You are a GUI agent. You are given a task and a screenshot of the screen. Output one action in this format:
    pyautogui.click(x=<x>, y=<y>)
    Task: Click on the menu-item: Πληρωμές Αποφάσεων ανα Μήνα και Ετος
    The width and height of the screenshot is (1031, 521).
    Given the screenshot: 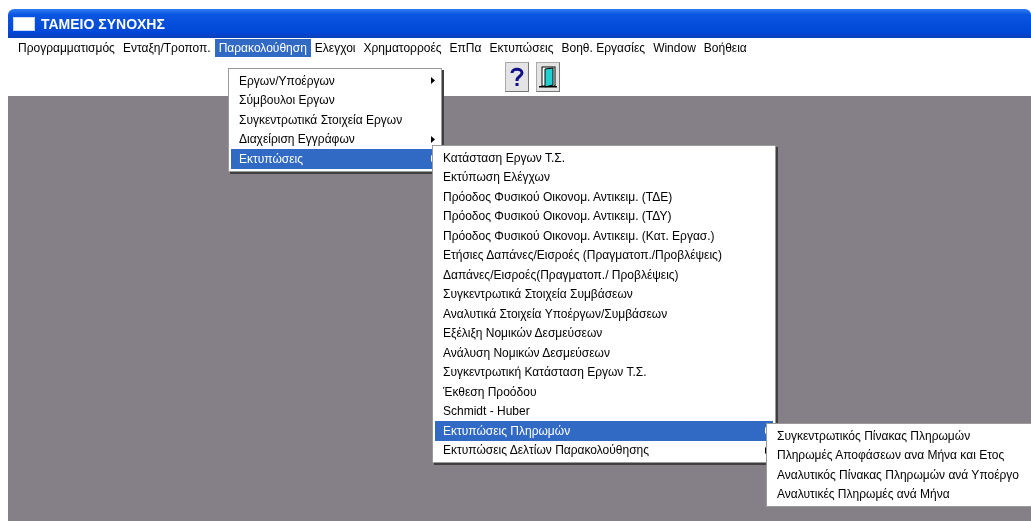 What is the action you would take?
    pyautogui.click(x=899, y=455)
    